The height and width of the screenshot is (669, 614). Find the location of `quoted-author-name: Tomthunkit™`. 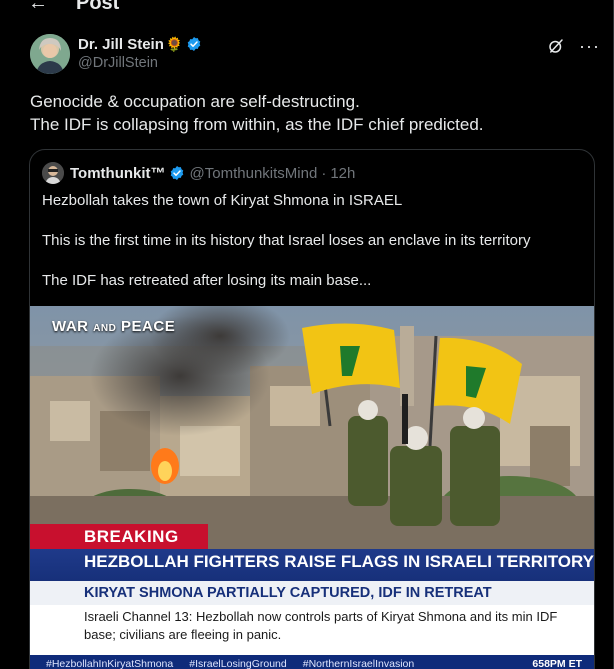

quoted-author-name: Tomthunkit™ is located at coordinates (118, 173).